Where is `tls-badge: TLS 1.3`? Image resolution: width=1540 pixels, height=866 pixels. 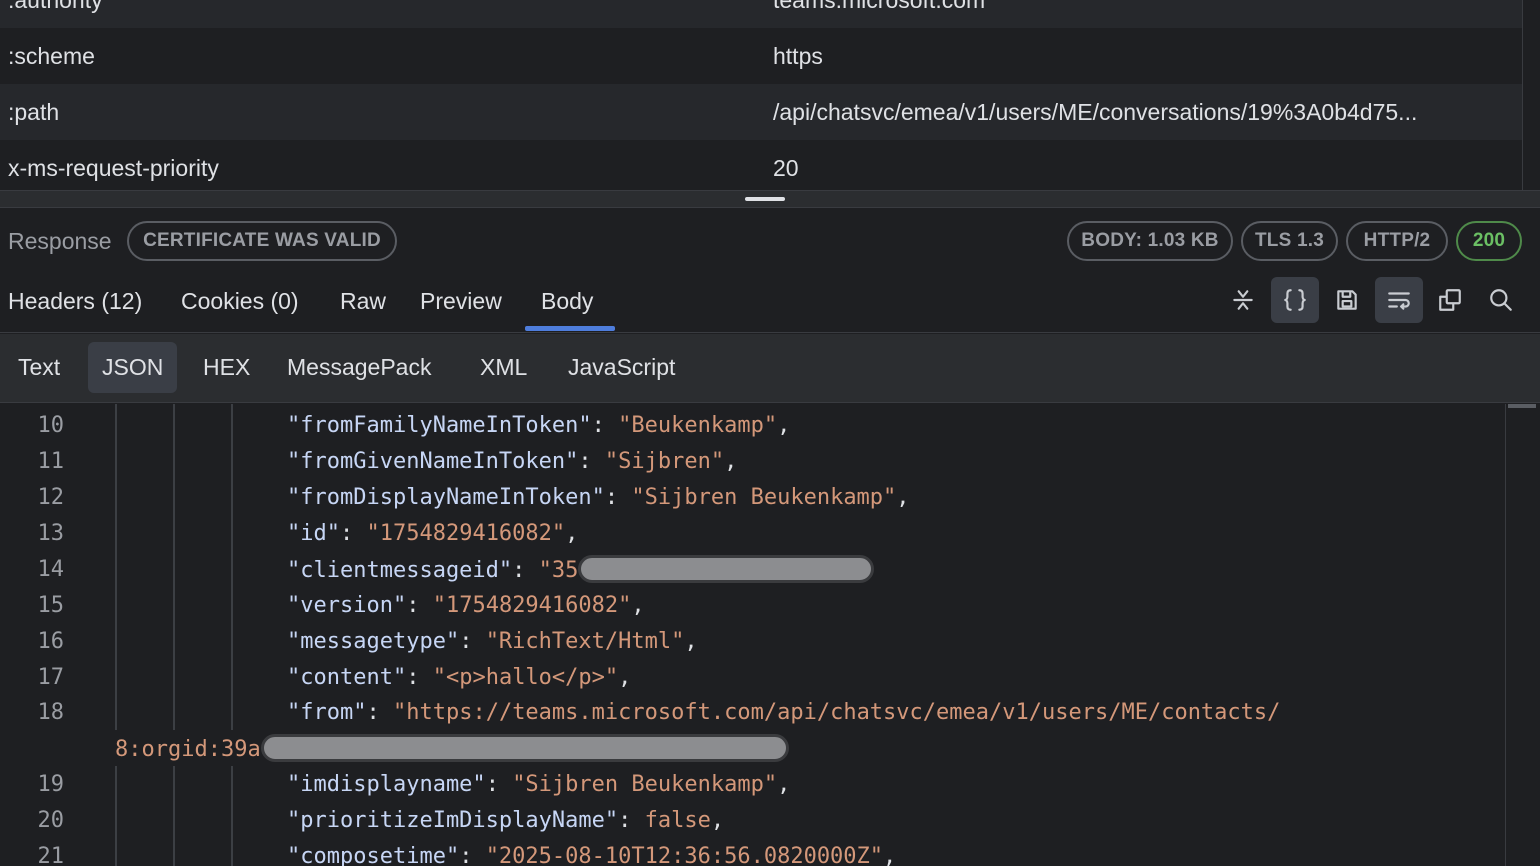 tls-badge: TLS 1.3 is located at coordinates (1289, 241).